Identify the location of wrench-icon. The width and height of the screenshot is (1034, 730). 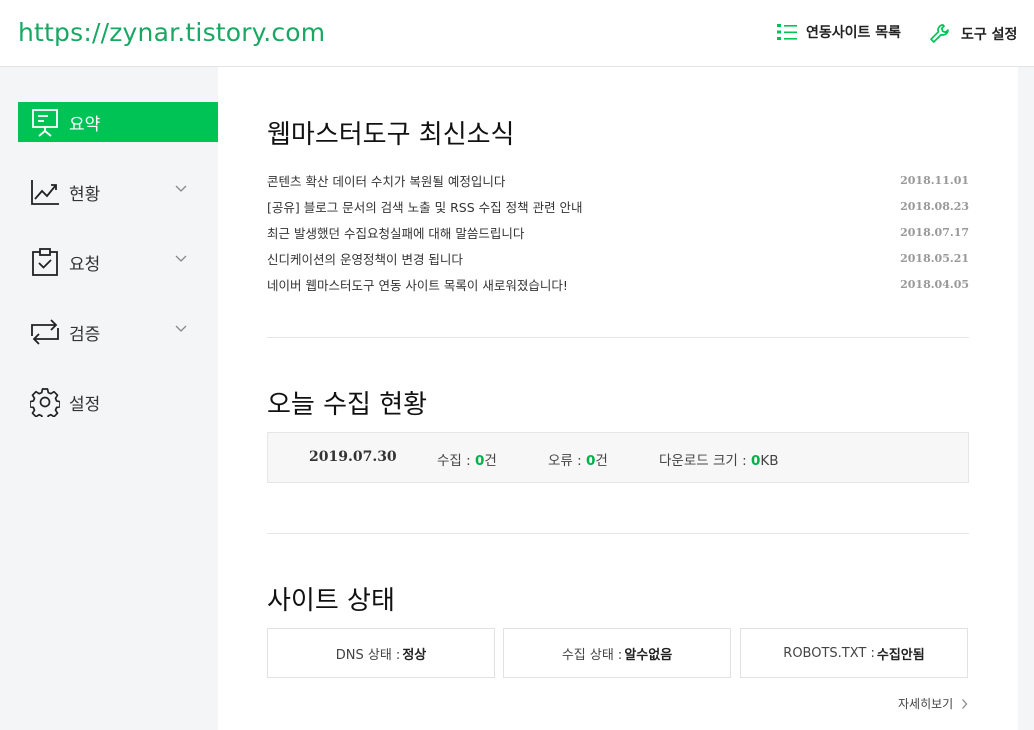
(939, 33).